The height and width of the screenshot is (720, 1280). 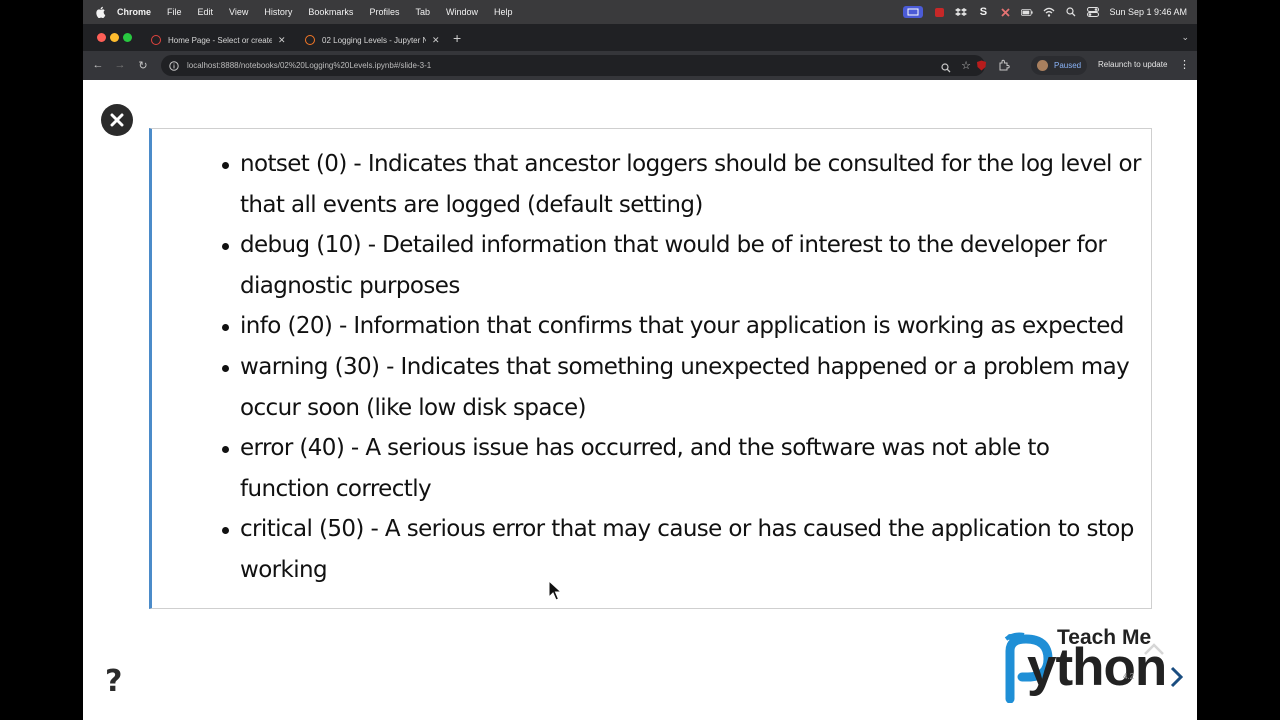 I want to click on control-center-icon, so click(x=1093, y=12).